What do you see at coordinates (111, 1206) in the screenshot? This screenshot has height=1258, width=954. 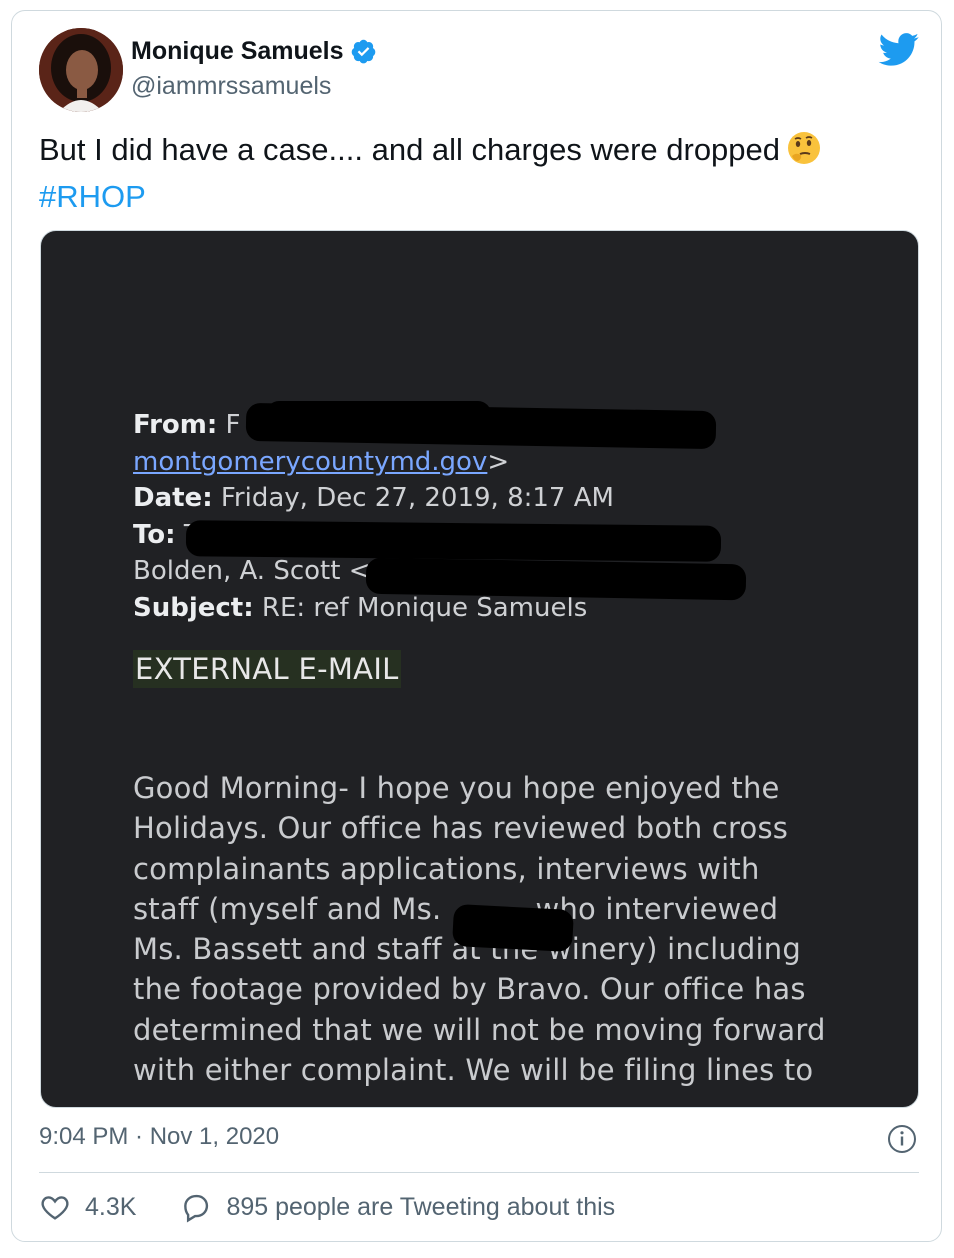 I see `like-count: 4.3K` at bounding box center [111, 1206].